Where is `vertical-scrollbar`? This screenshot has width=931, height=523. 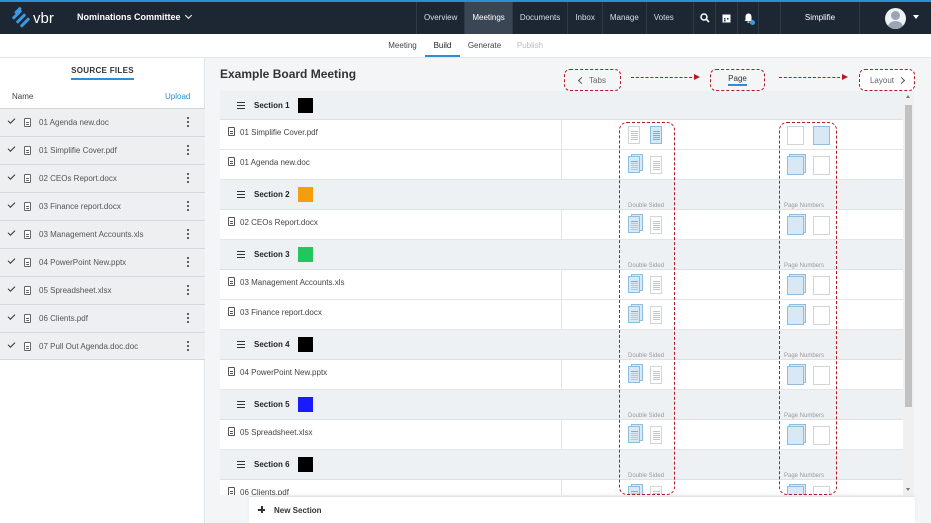 vertical-scrollbar is located at coordinates (908, 293).